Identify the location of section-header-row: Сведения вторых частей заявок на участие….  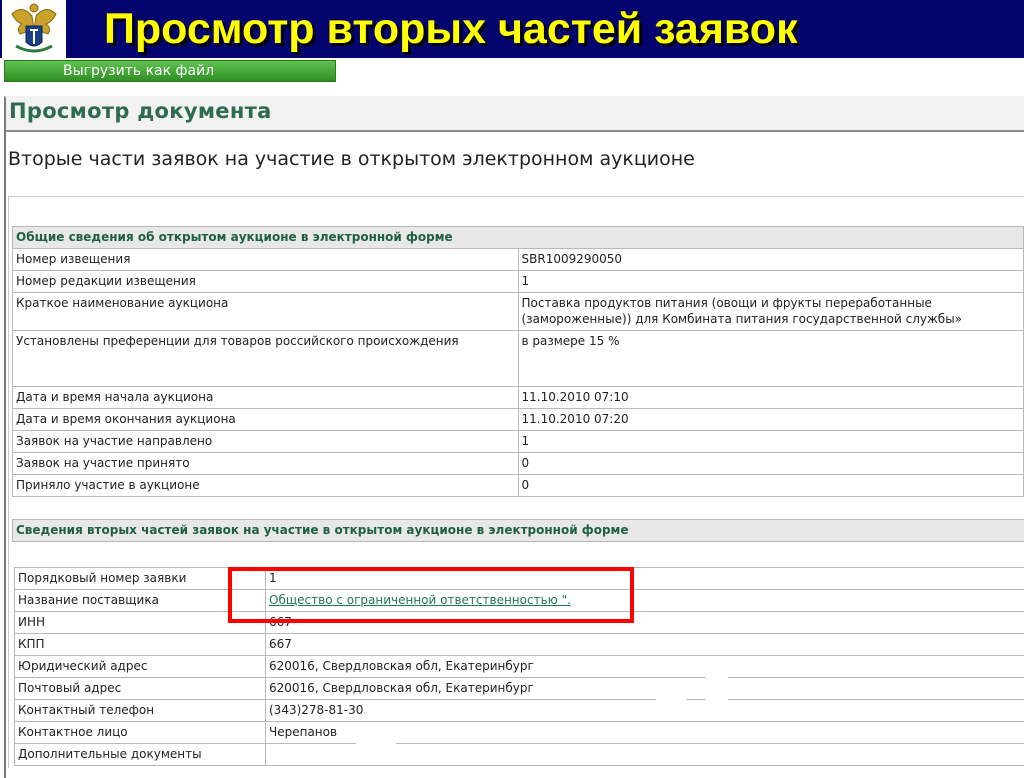
(518, 531).